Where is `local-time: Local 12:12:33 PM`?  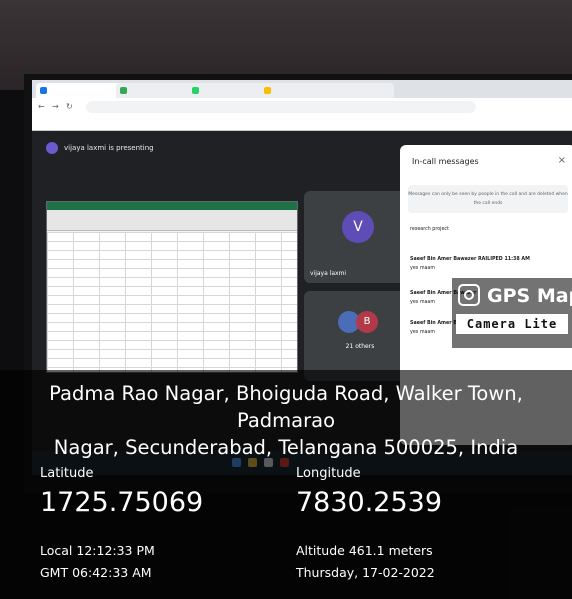 local-time: Local 12:12:33 PM is located at coordinates (97, 550).